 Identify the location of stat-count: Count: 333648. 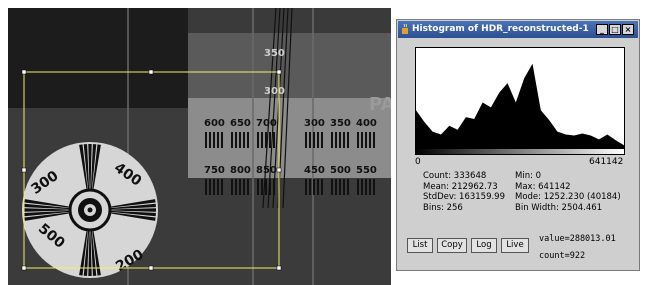
(455, 176).